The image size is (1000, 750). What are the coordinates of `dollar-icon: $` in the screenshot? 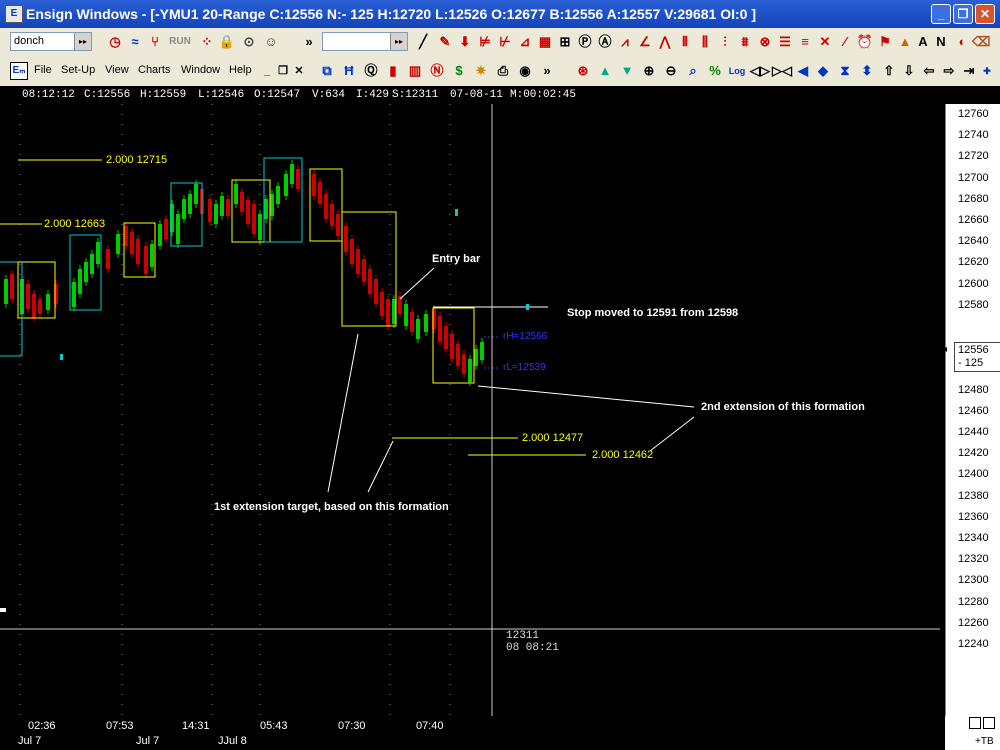 It's located at (459, 71).